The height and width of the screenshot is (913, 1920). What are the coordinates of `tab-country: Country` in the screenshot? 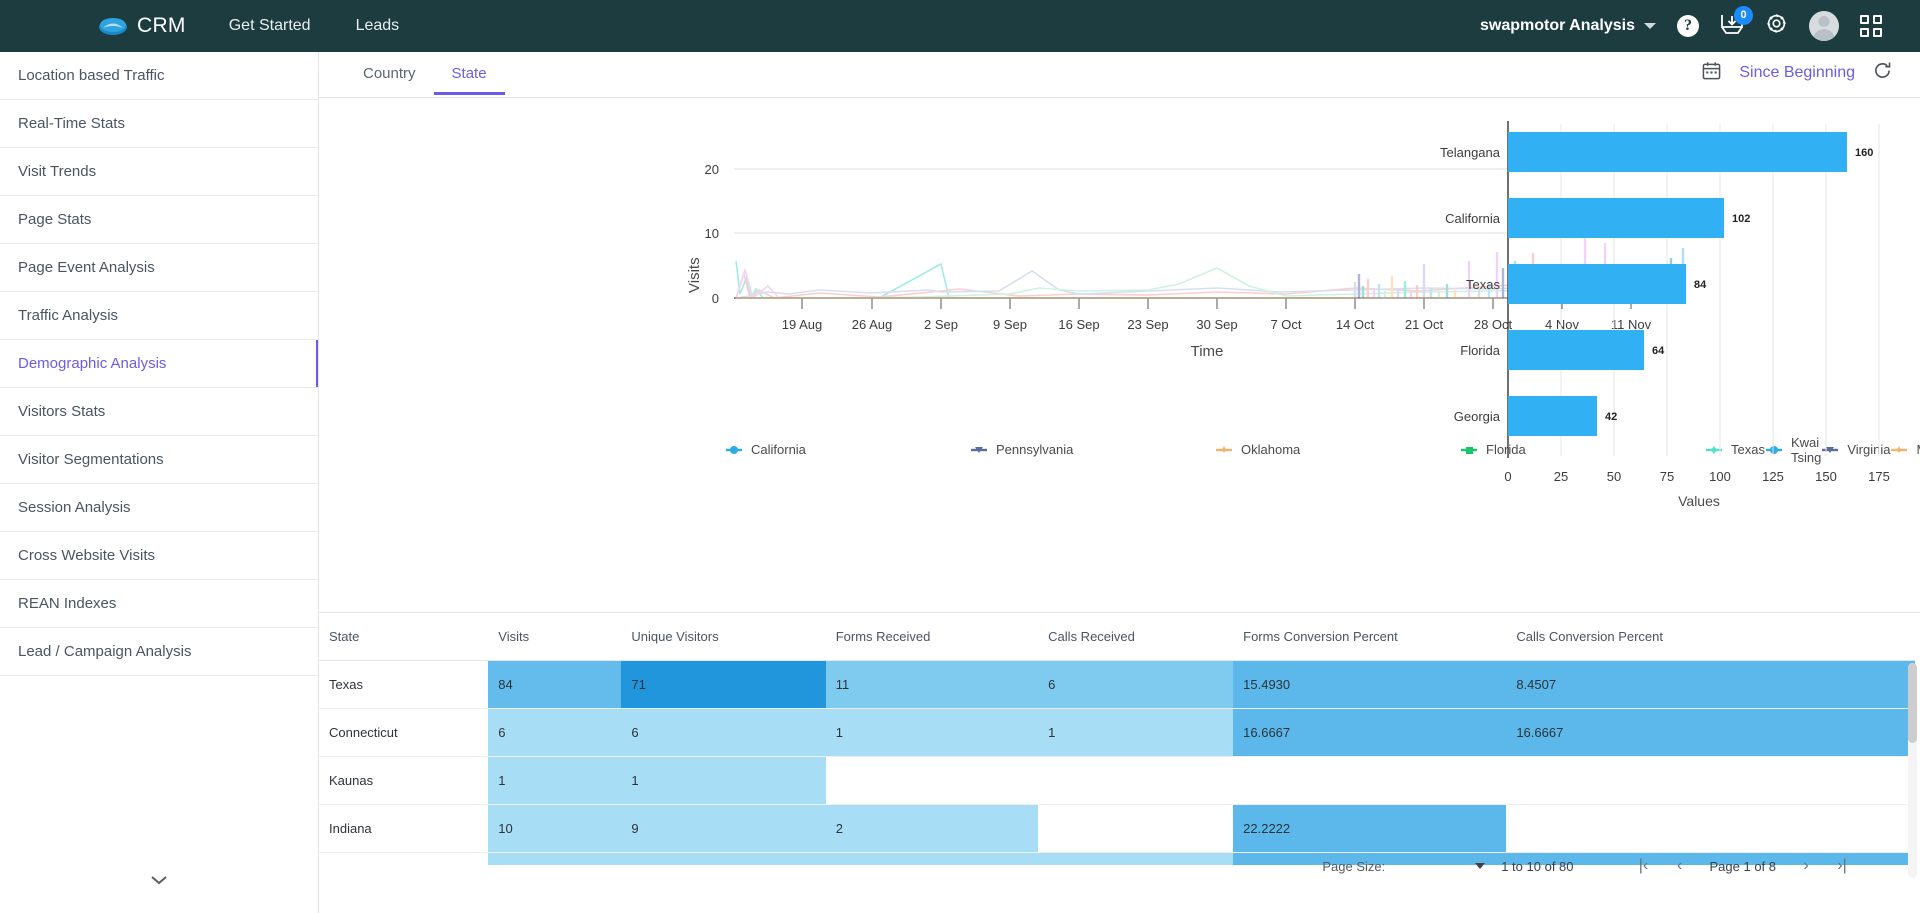 It's located at (389, 73).